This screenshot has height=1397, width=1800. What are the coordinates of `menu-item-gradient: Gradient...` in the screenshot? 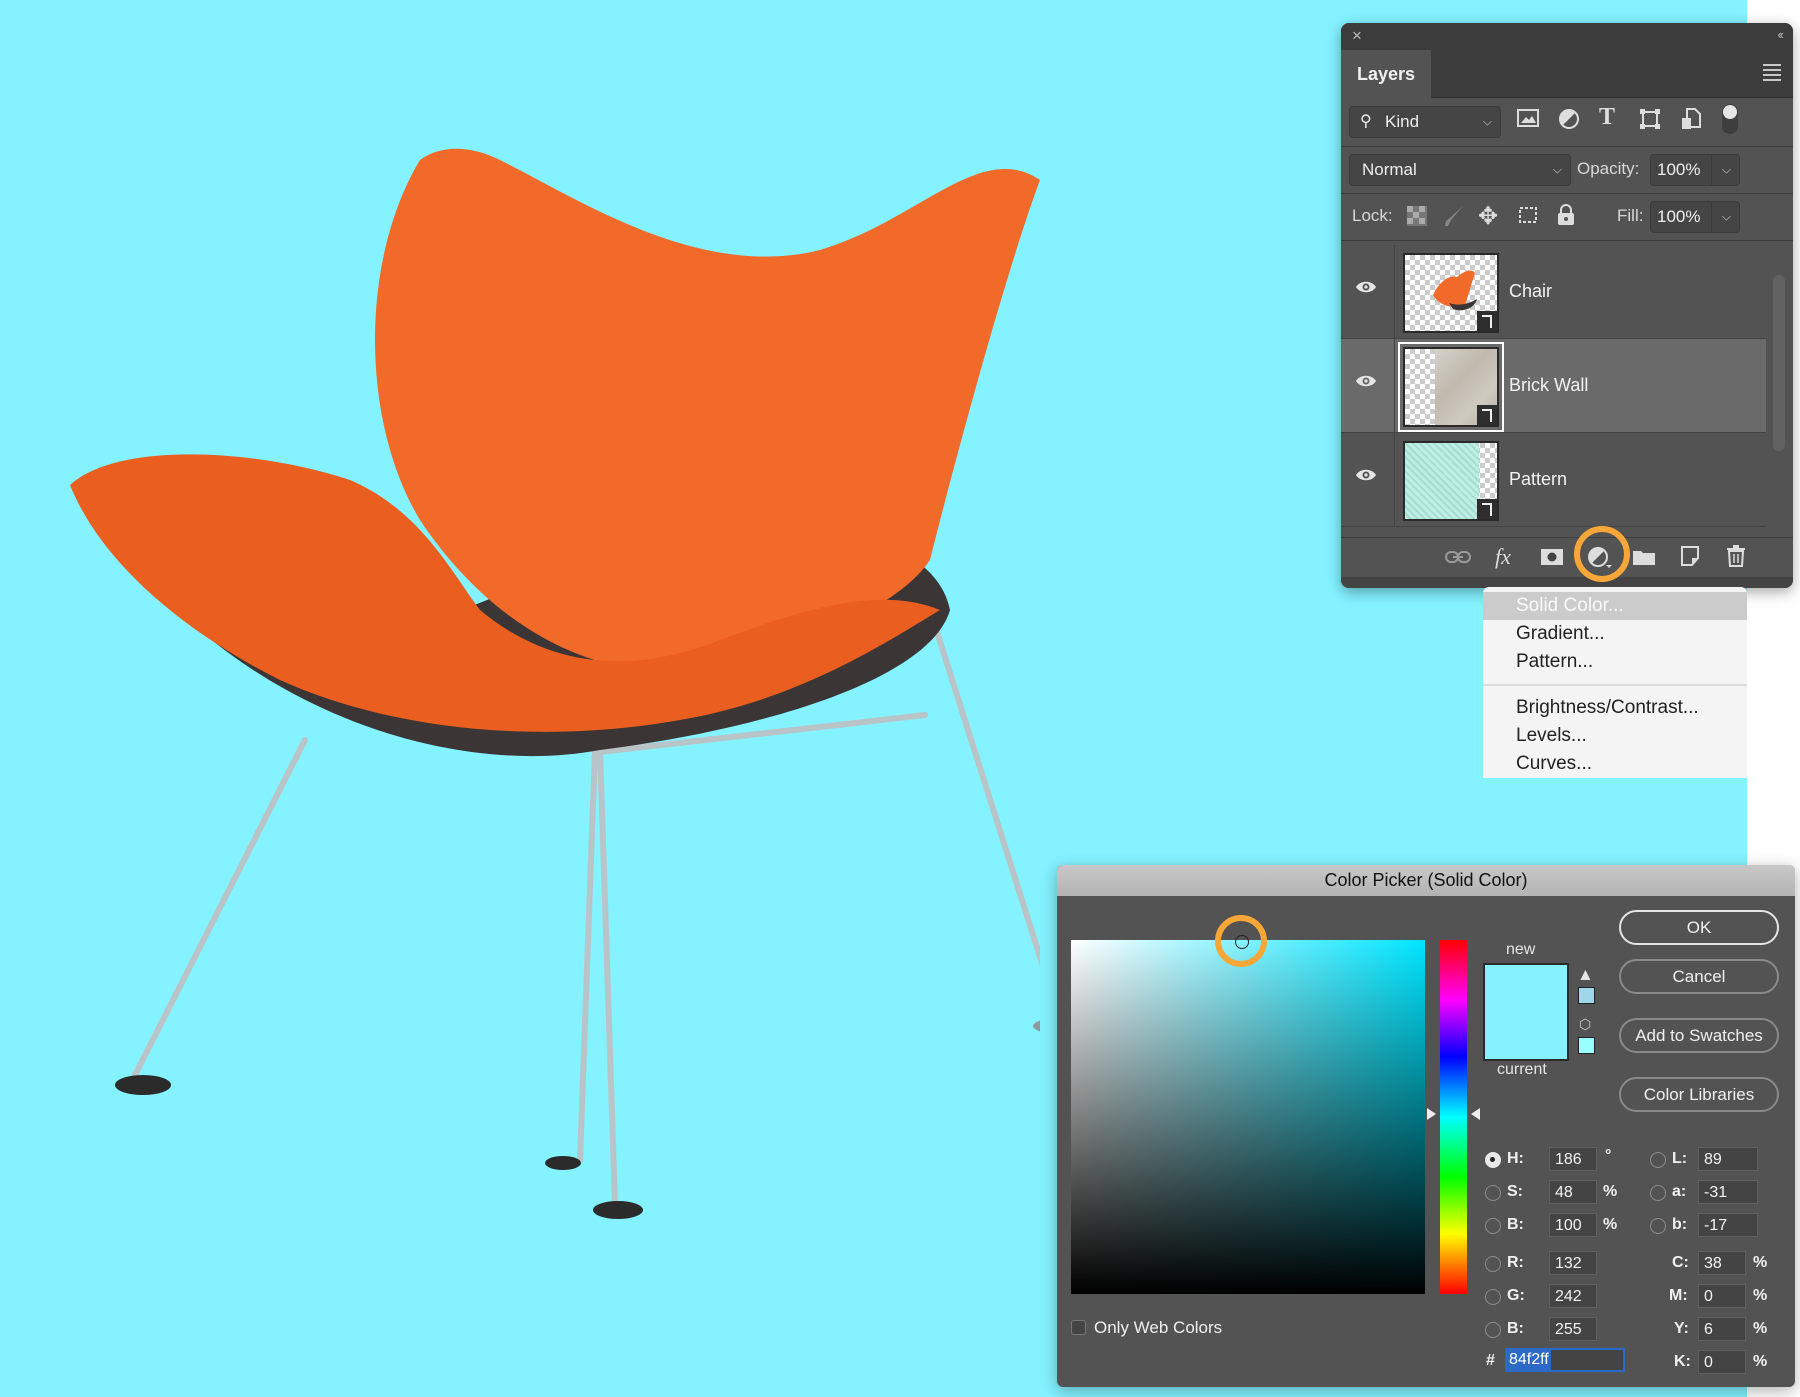 It's located at (1615, 634).